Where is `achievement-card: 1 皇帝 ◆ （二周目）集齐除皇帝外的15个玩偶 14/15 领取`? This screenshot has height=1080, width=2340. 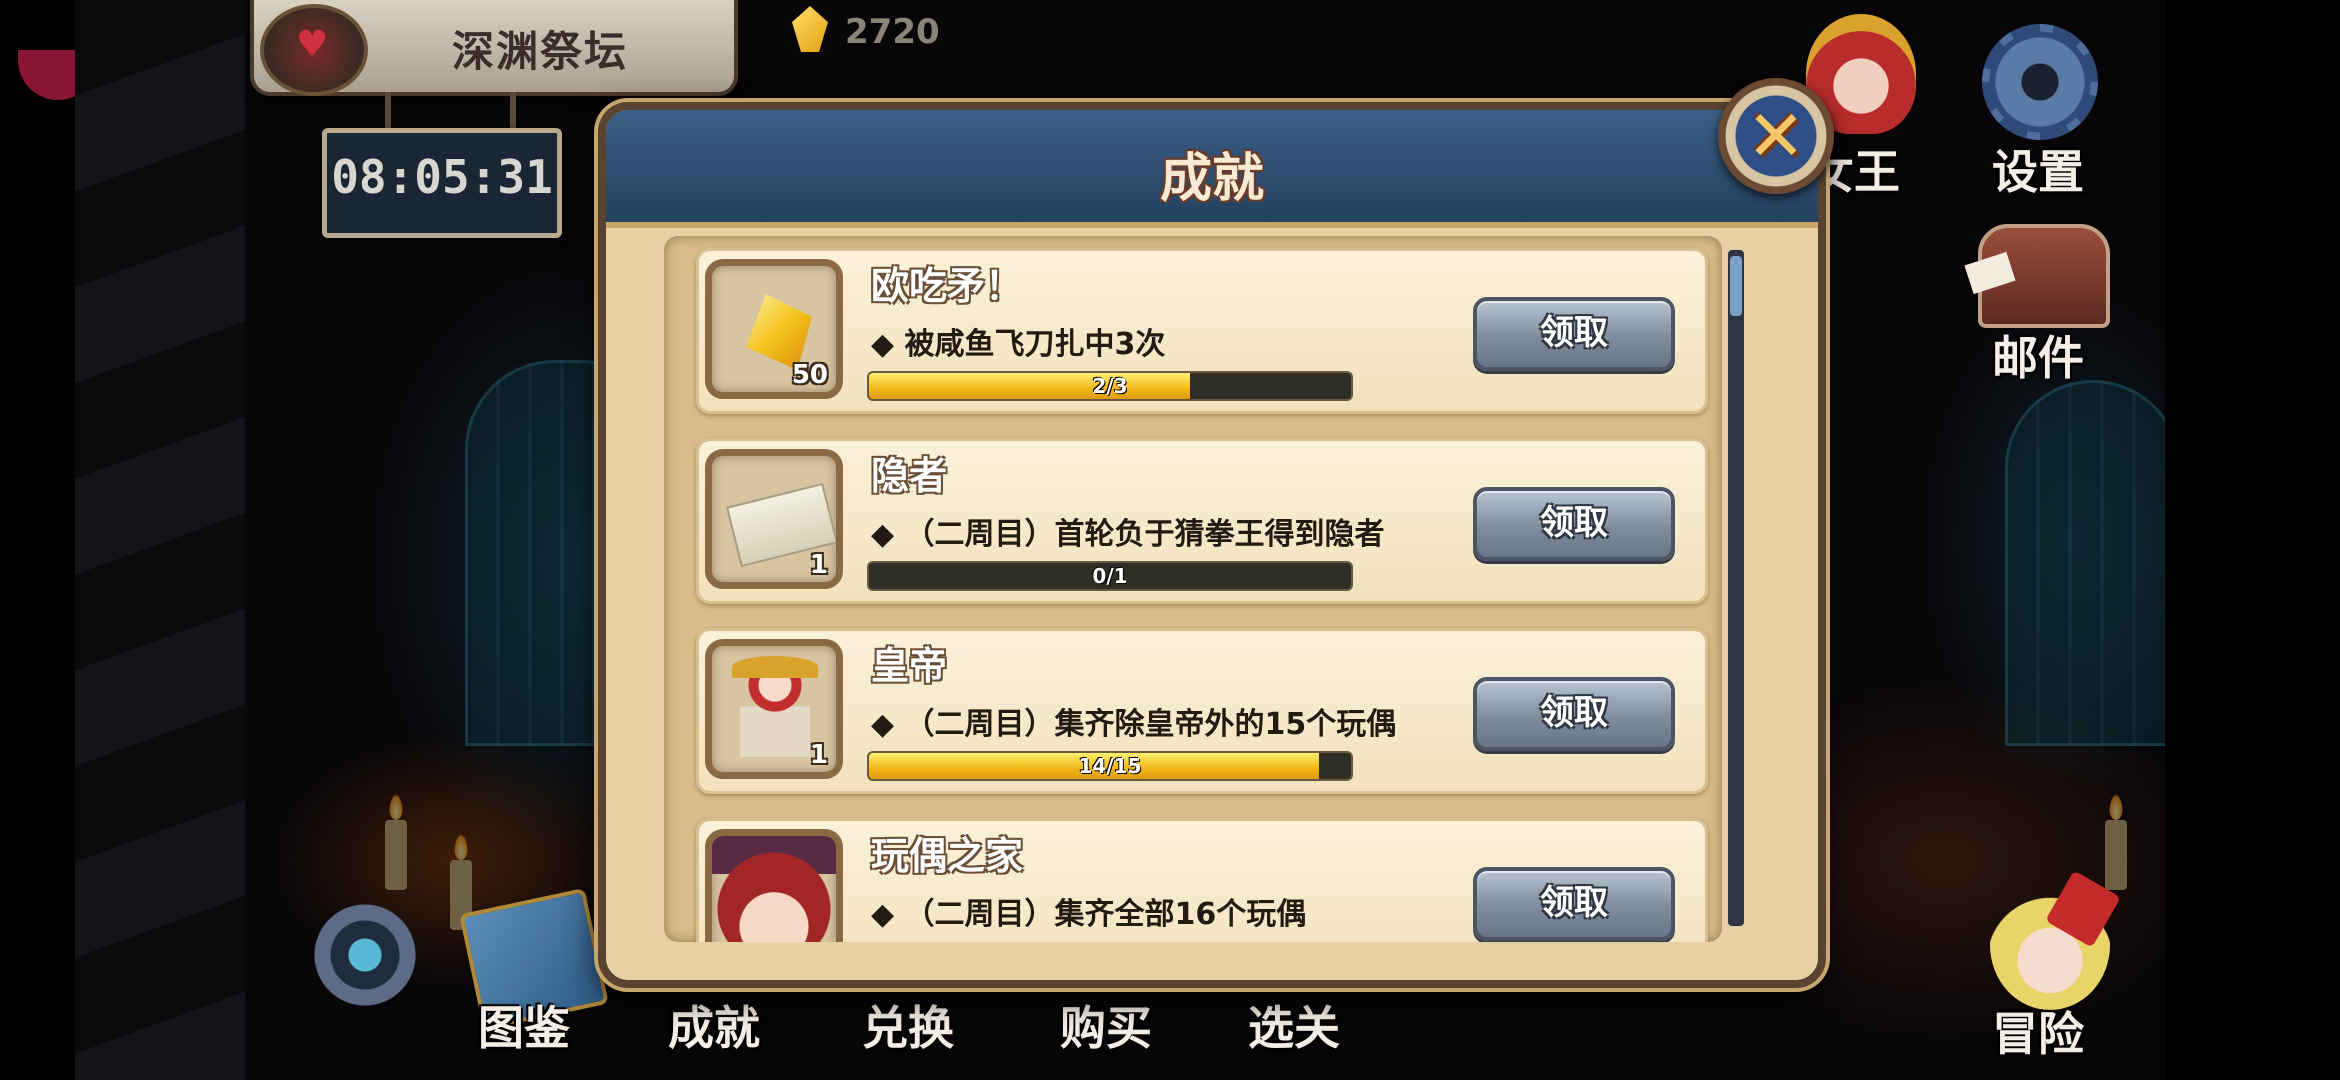 achievement-card: 1 皇帝 ◆ （二周目）集齐除皇帝外的15个玩偶 14/15 领取 is located at coordinates (1202, 711).